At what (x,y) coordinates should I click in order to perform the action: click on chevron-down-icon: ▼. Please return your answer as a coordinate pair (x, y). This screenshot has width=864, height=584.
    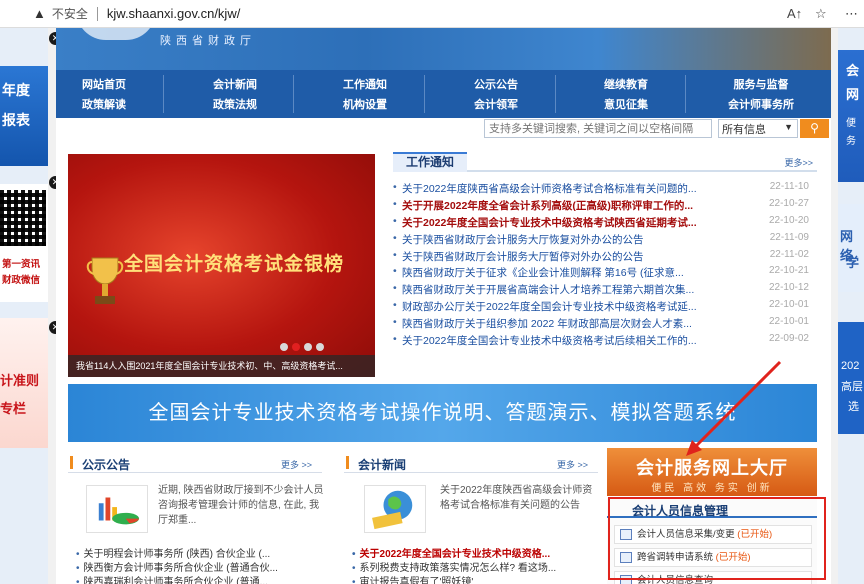
    Looking at the image, I should click on (788, 127).